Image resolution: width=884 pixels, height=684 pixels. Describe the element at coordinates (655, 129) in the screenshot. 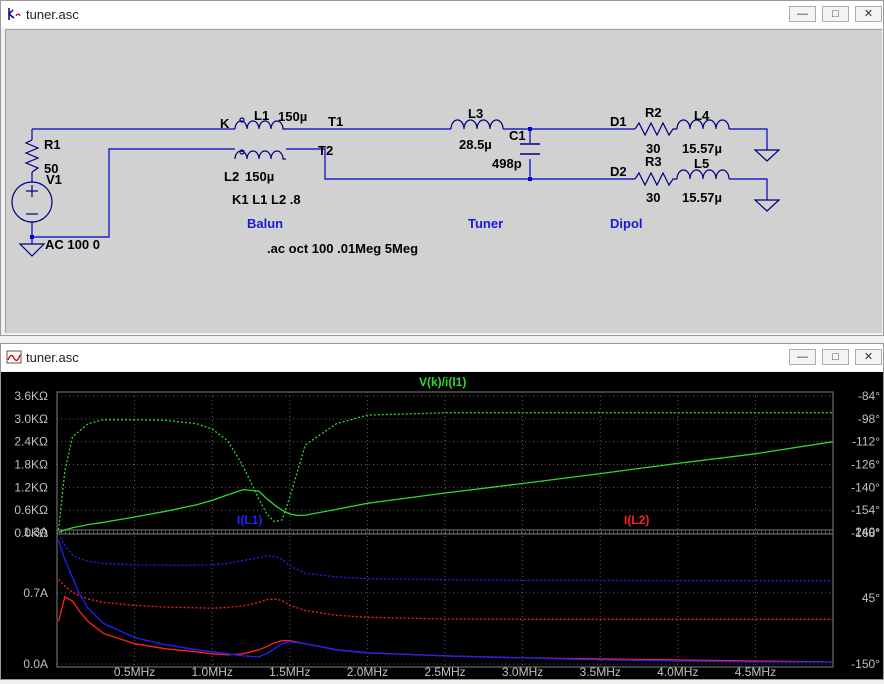

I see `r2-resistor` at that location.